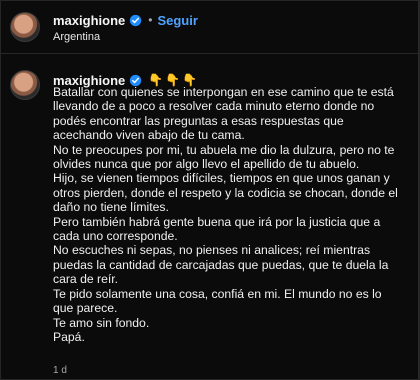 The image size is (420, 380). What do you see at coordinates (177, 20) in the screenshot?
I see `follow-button: Seguir` at bounding box center [177, 20].